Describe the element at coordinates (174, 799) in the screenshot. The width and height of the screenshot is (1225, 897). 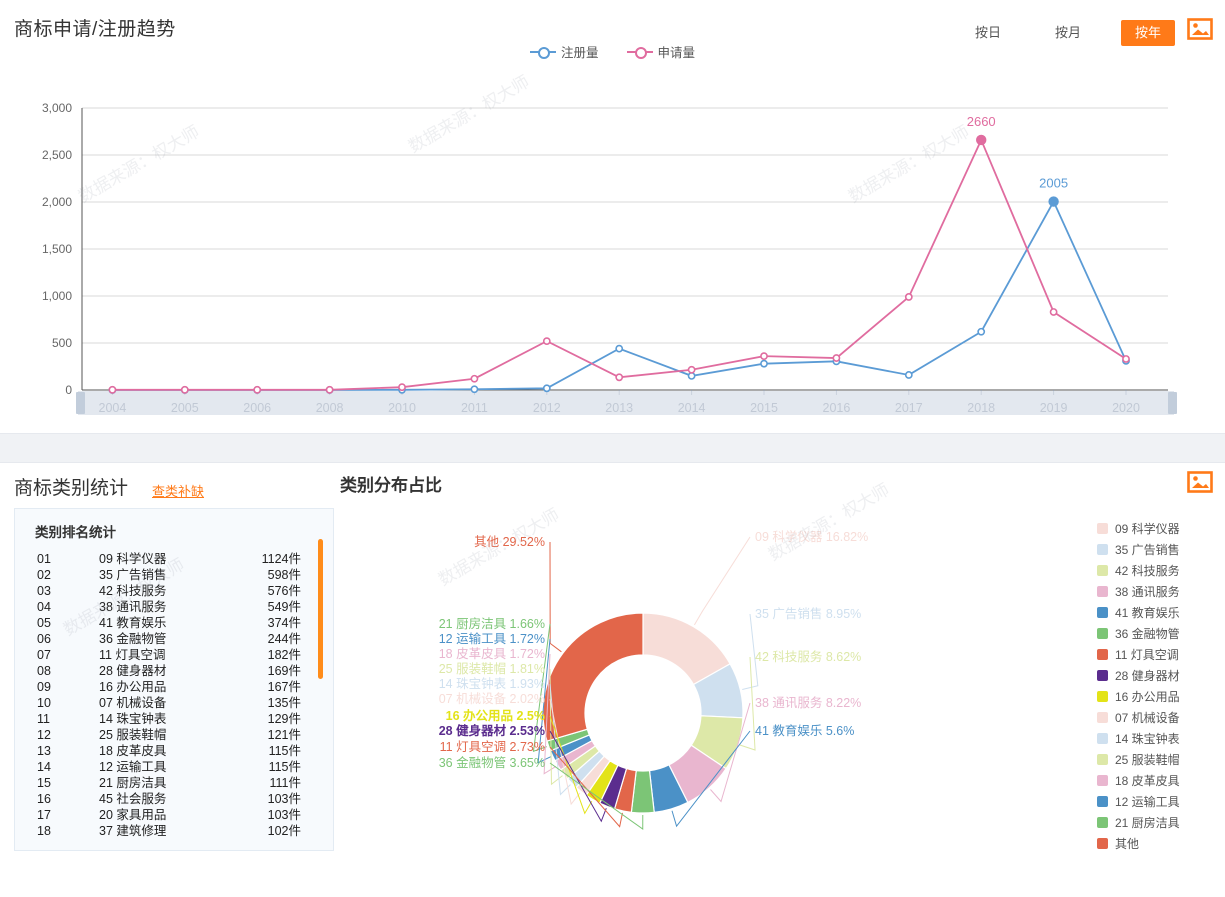
I see `ranking-row: 16 45 社会服务 103件` at that location.